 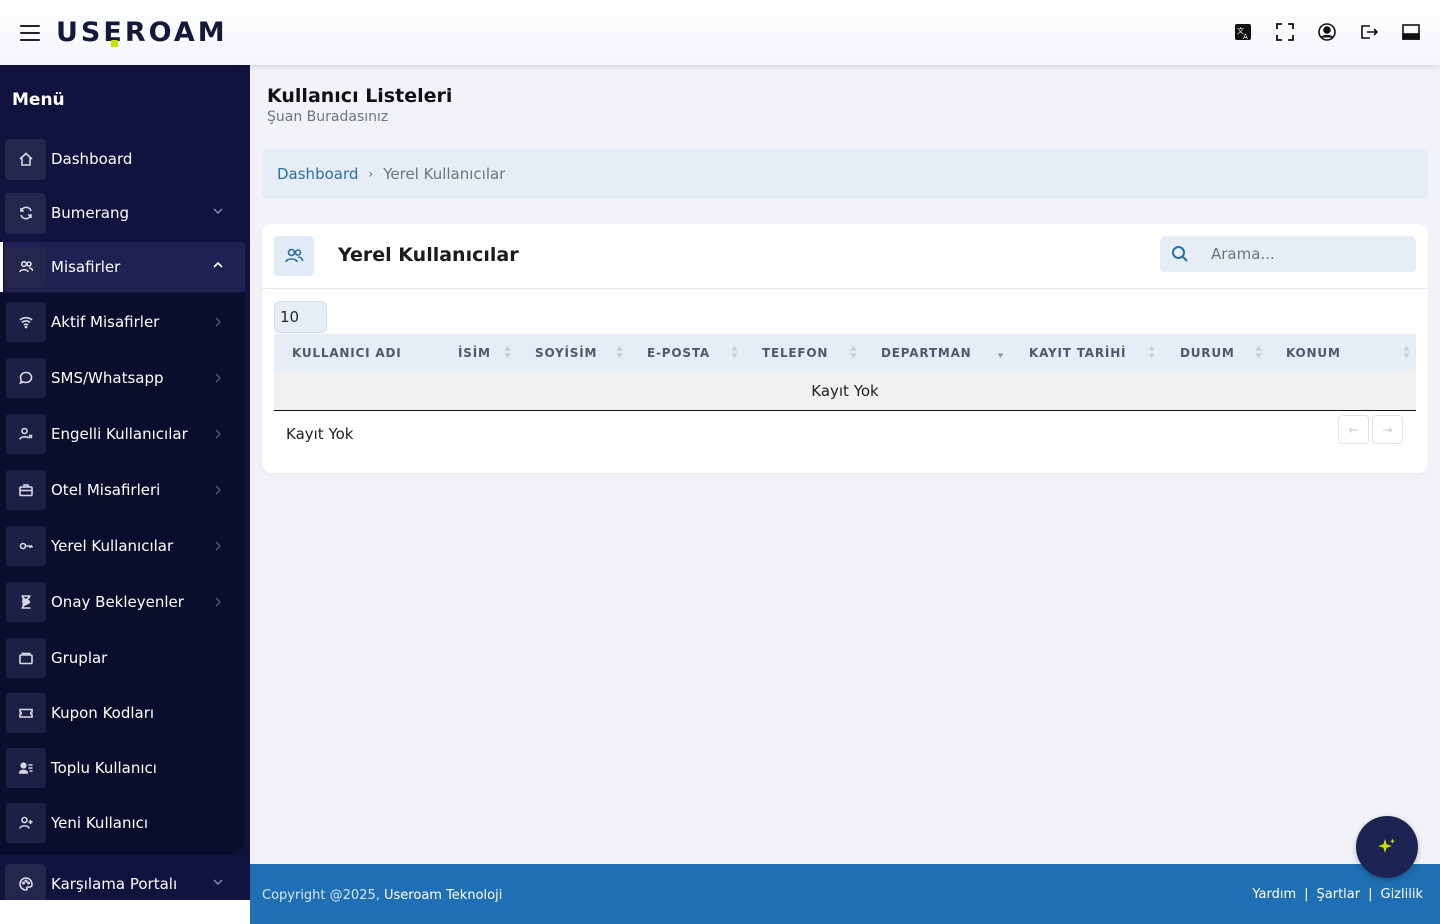 I want to click on breadcrumb: Dashboard › Yerel Kullanıcılar, so click(x=845, y=174).